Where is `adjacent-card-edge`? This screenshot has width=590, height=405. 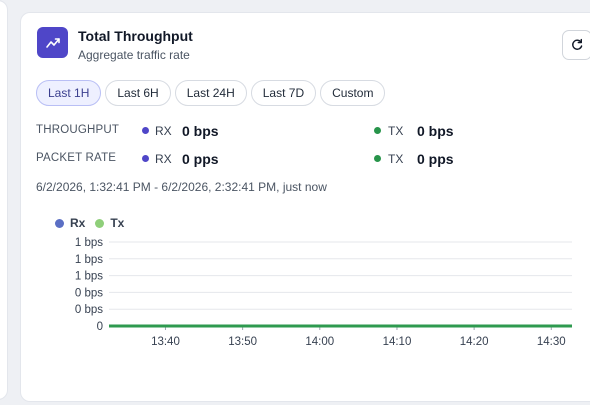
adjacent-card-edge is located at coordinates (4, 200).